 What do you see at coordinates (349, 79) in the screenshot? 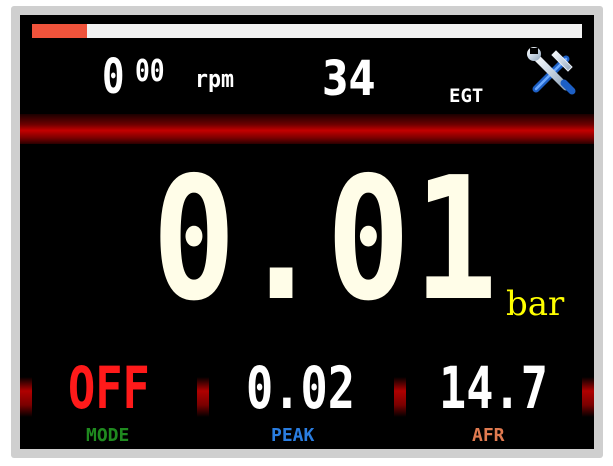
I see `egt-value: 34` at bounding box center [349, 79].